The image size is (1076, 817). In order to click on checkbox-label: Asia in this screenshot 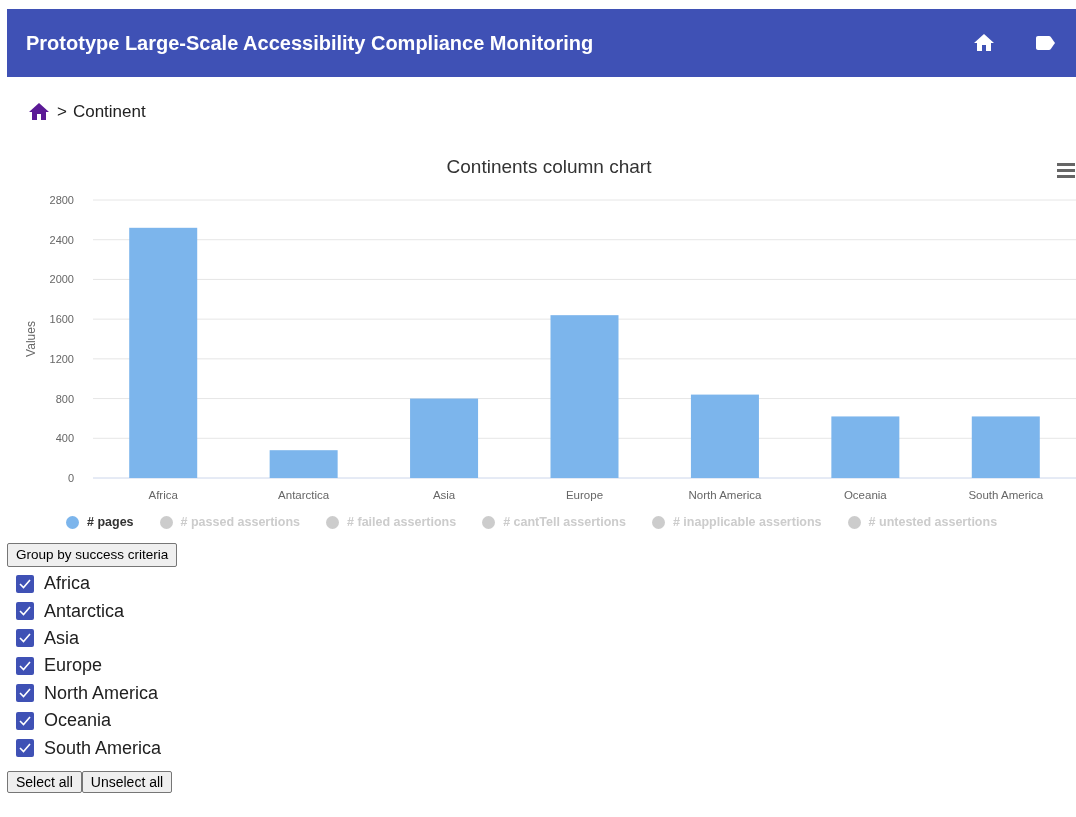, I will do `click(61, 638)`.